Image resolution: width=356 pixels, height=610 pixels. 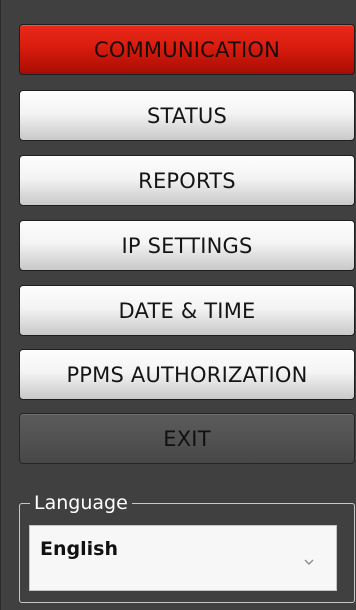 What do you see at coordinates (187, 115) in the screenshot?
I see `status-button: STATUS` at bounding box center [187, 115].